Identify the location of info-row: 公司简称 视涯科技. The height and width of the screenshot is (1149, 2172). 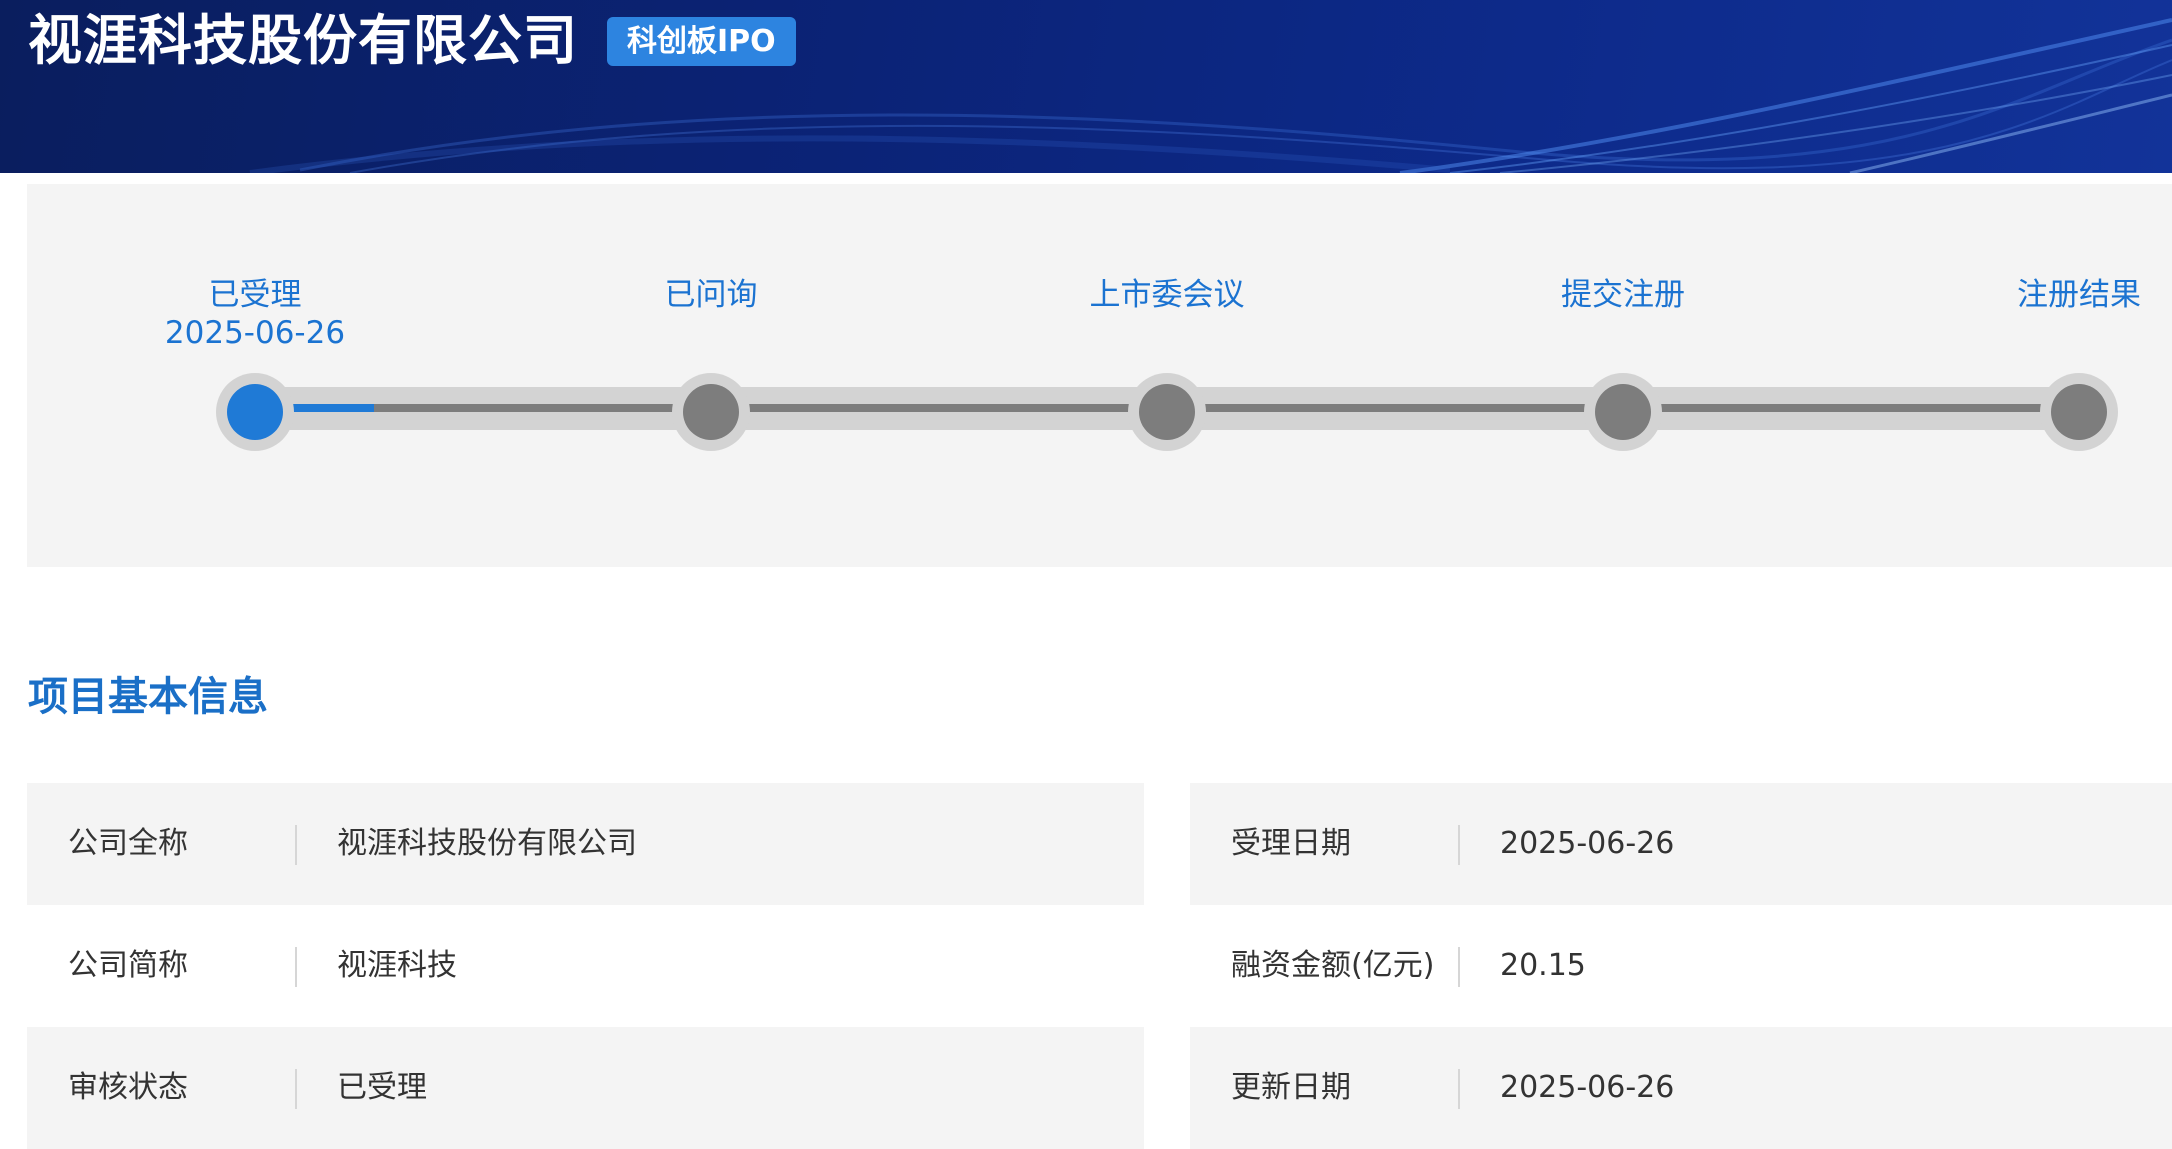
(585, 966).